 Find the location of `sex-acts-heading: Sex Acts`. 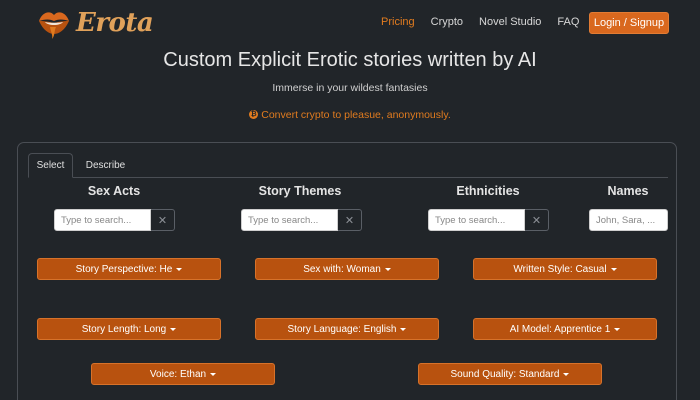

sex-acts-heading: Sex Acts is located at coordinates (114, 191).